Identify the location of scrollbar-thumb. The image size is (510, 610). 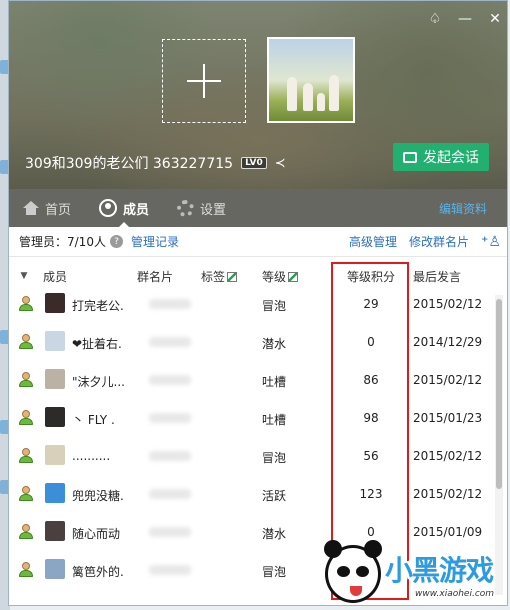
(499, 394).